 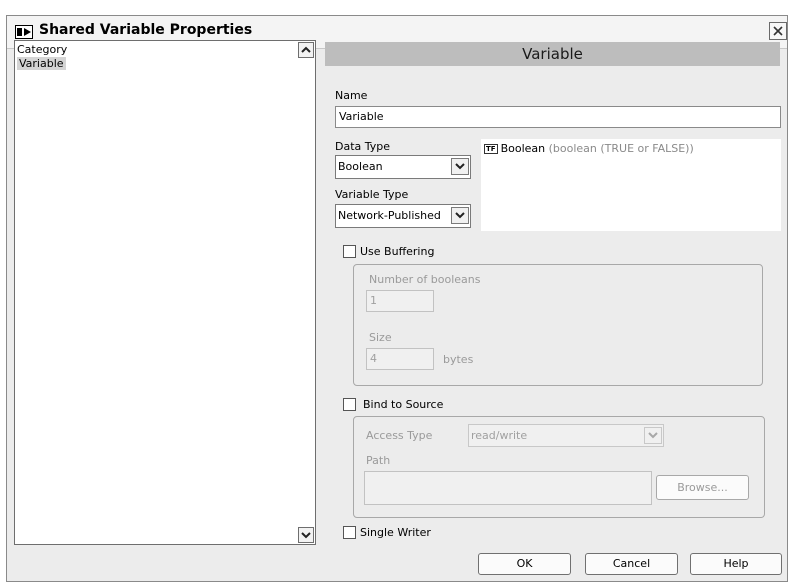 What do you see at coordinates (42, 49) in the screenshot?
I see `category-header: Category` at bounding box center [42, 49].